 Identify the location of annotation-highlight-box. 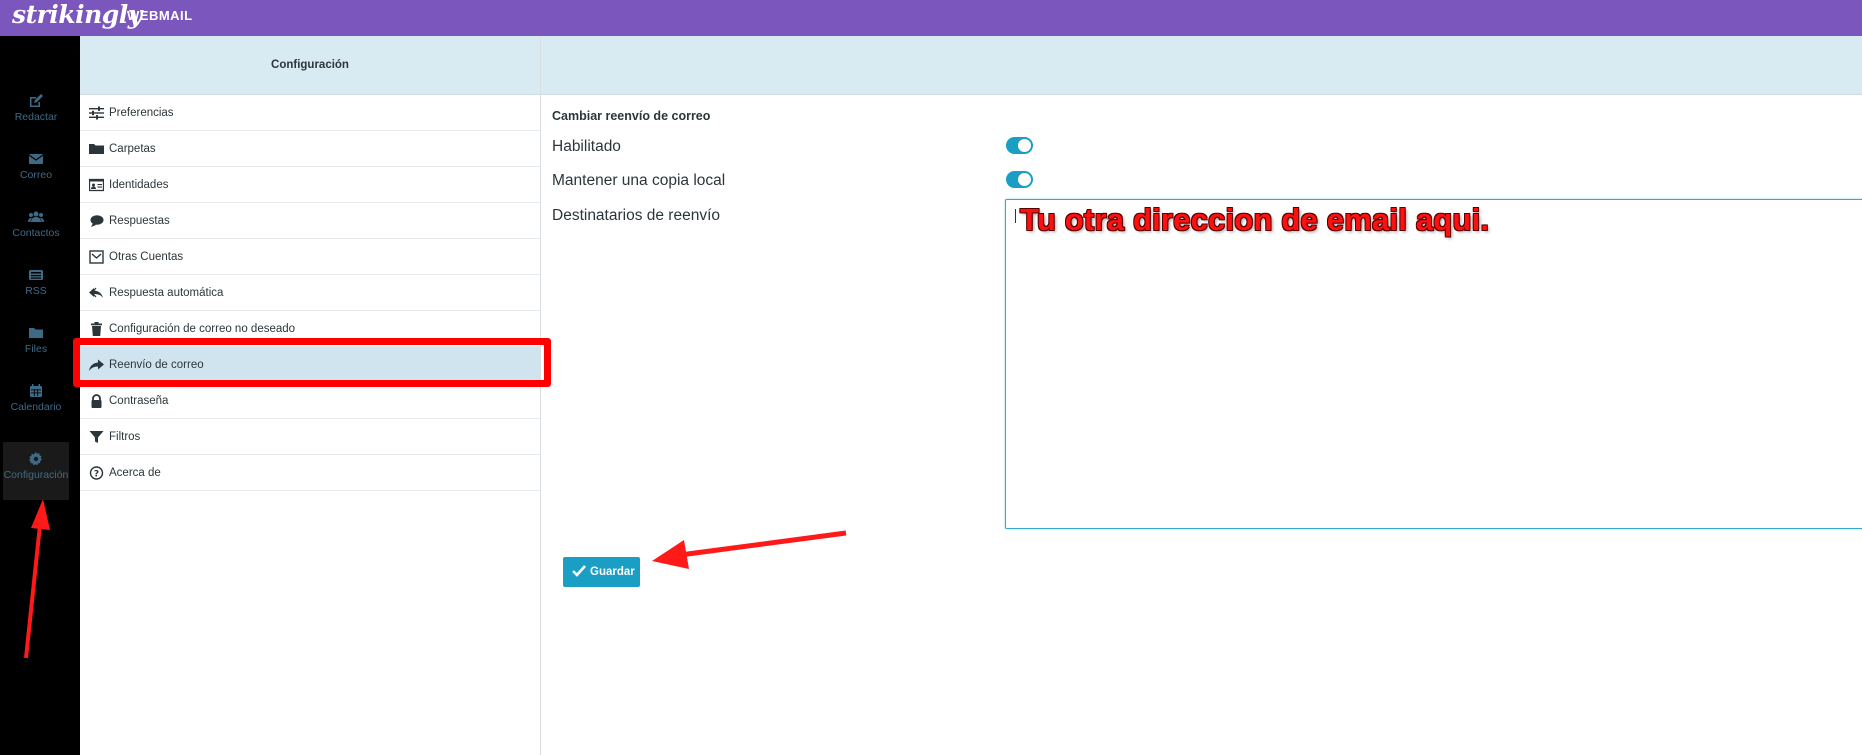
(312, 362).